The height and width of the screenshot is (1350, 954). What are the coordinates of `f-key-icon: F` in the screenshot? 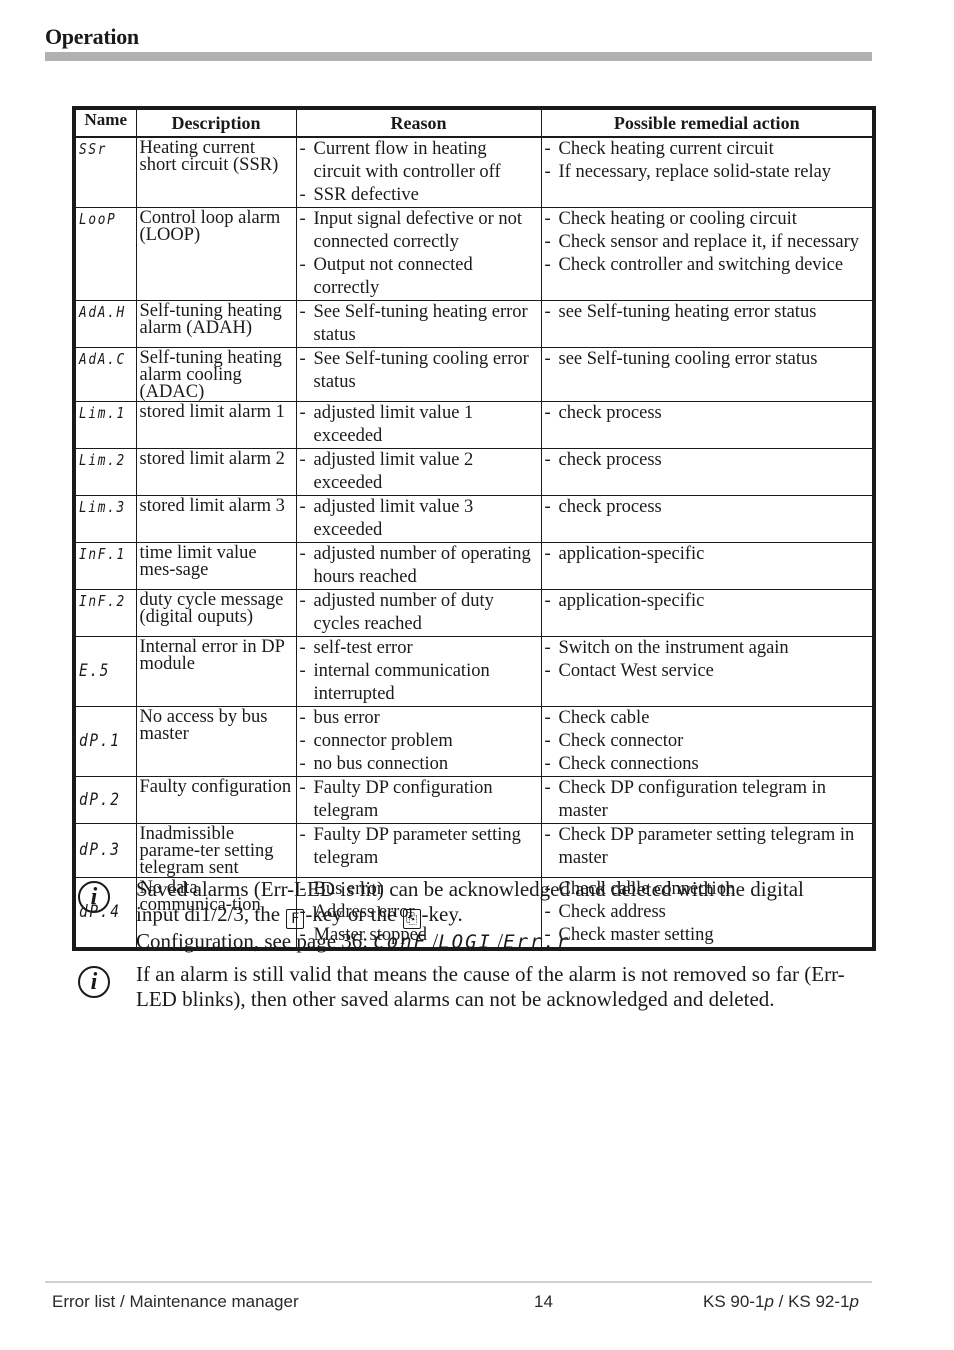 It's located at (295, 918).